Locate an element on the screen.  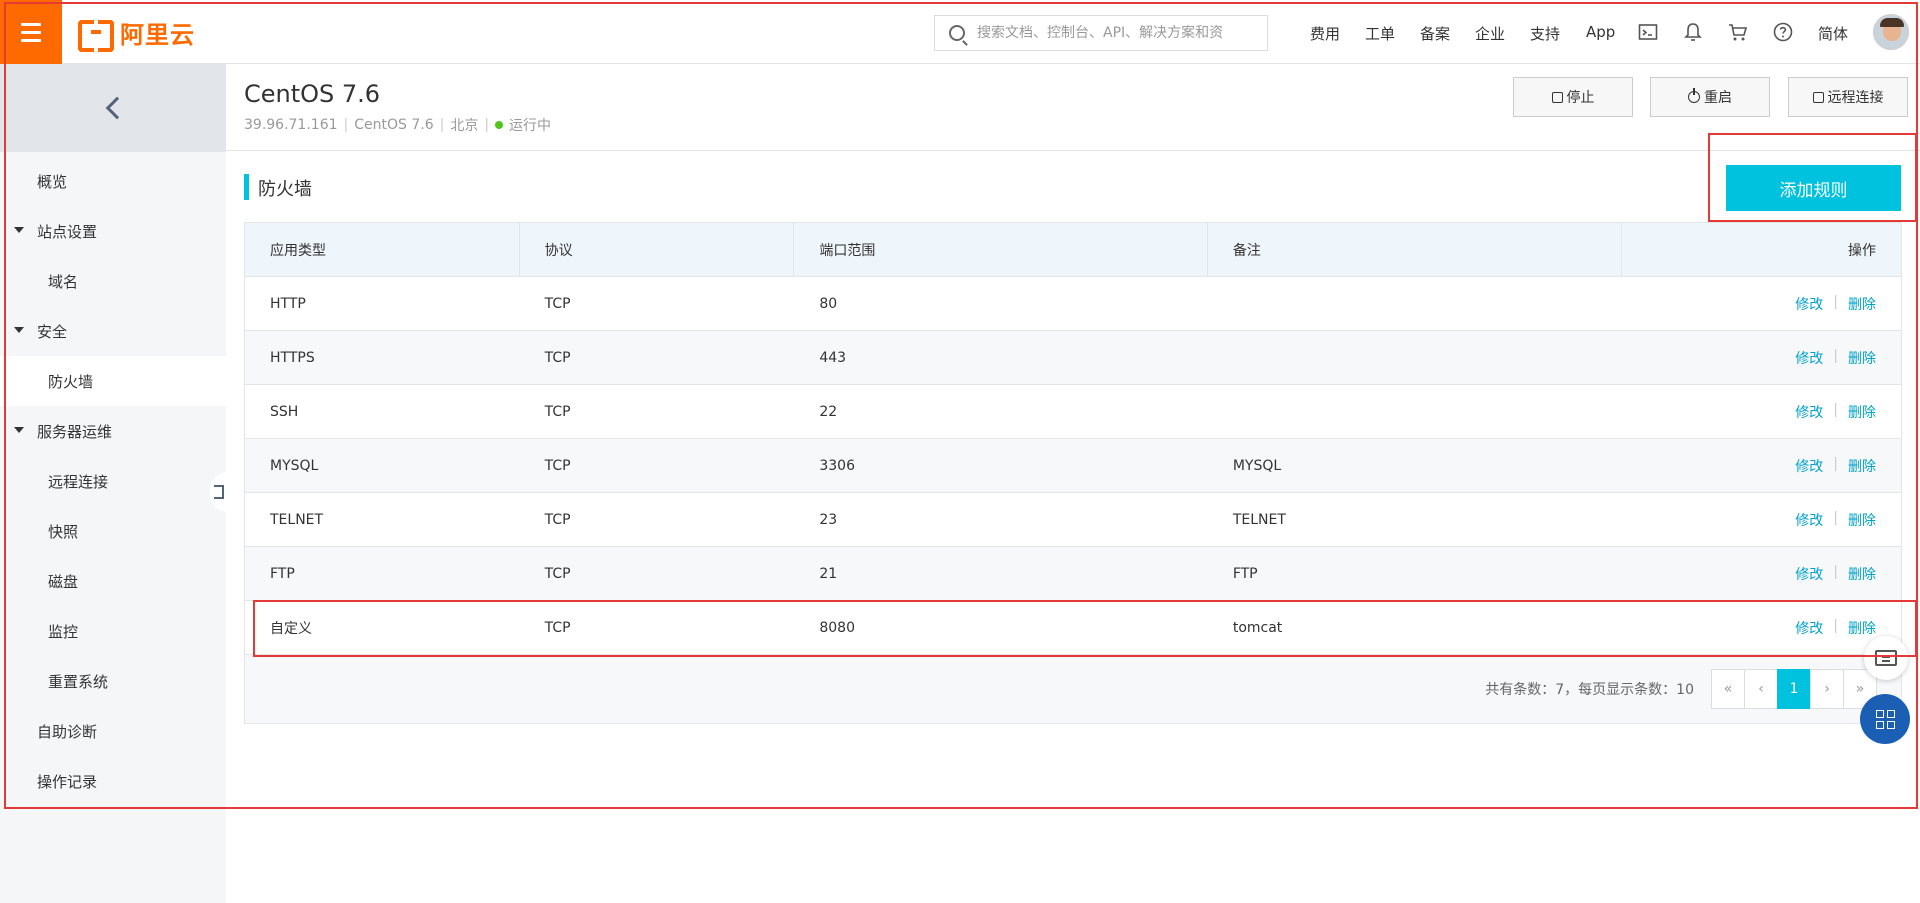
sidebar-item-disk: 磁盘 is located at coordinates (113, 581).